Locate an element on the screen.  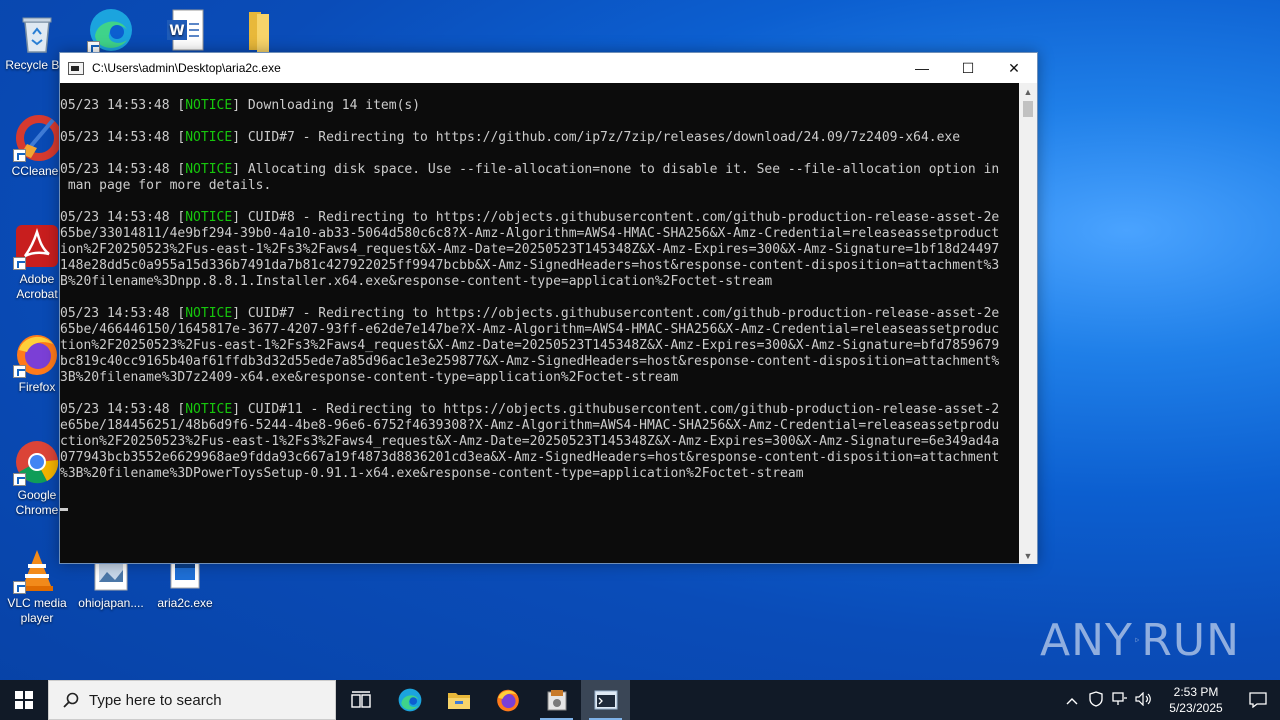
close-button: ✕ is located at coordinates (1014, 68).